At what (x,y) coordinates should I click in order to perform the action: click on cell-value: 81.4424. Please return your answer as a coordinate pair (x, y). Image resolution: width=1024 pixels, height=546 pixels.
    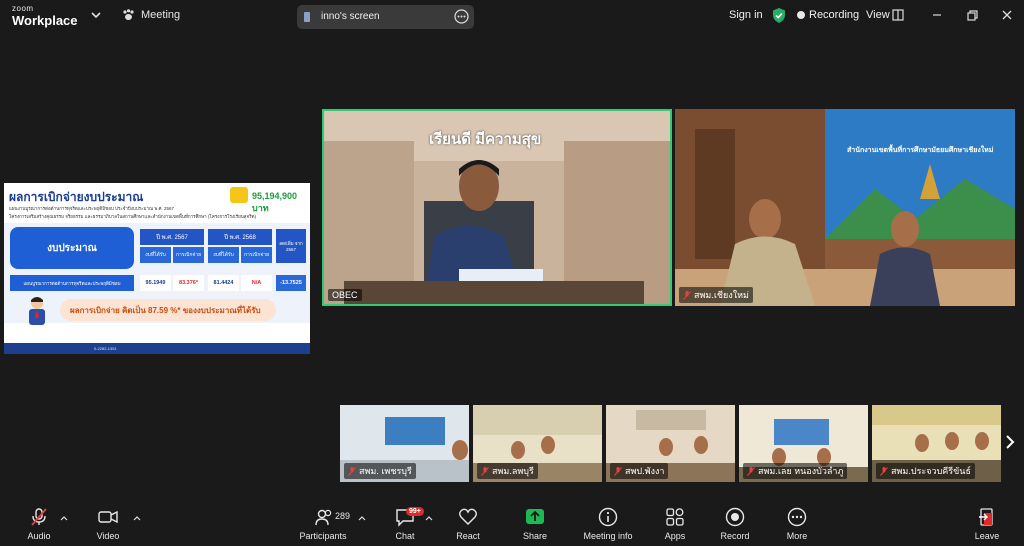
    Looking at the image, I should click on (223, 283).